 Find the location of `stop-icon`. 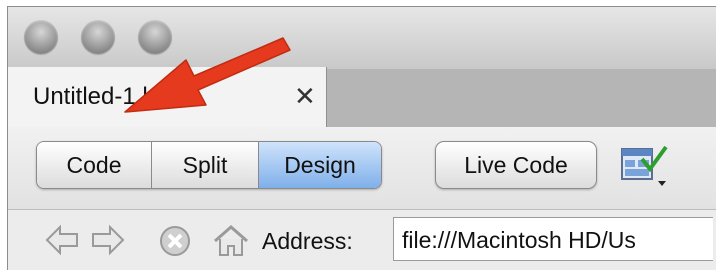

stop-icon is located at coordinates (175, 241).